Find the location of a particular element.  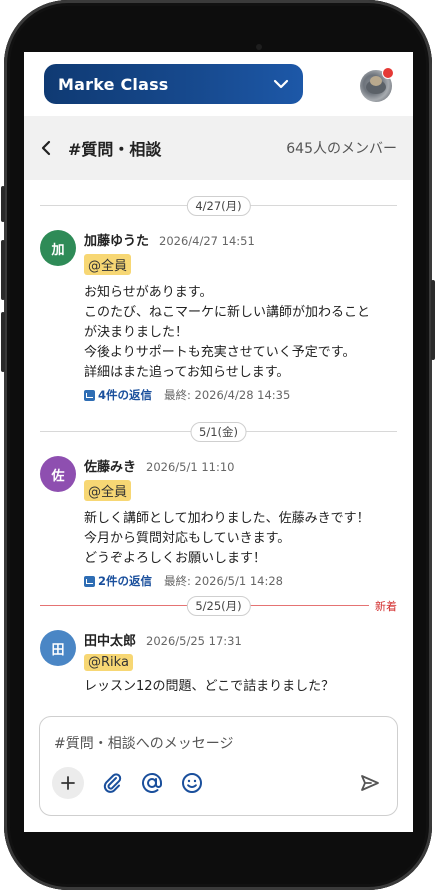

thread-replies: 2件の返信 最終: 2026/5/1 14:28 is located at coordinates (240, 581).